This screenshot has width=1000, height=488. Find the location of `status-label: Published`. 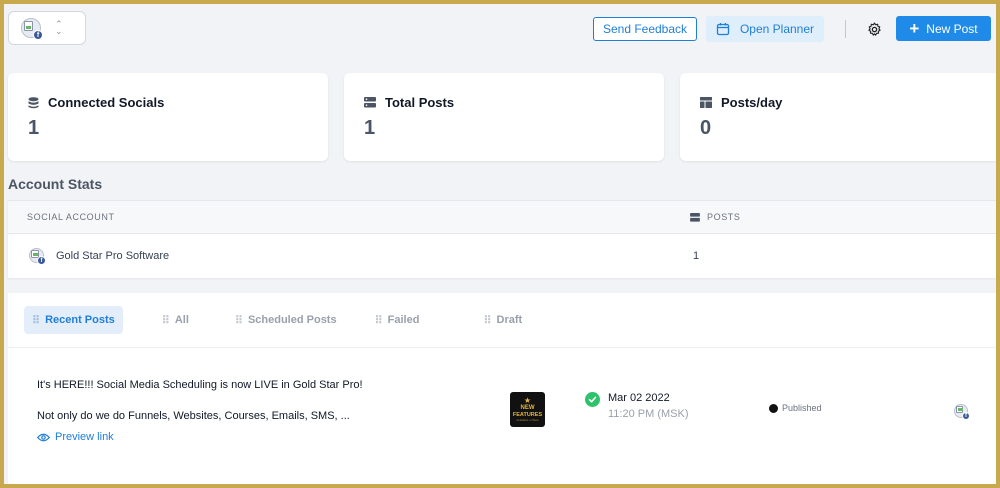

status-label: Published is located at coordinates (802, 408).